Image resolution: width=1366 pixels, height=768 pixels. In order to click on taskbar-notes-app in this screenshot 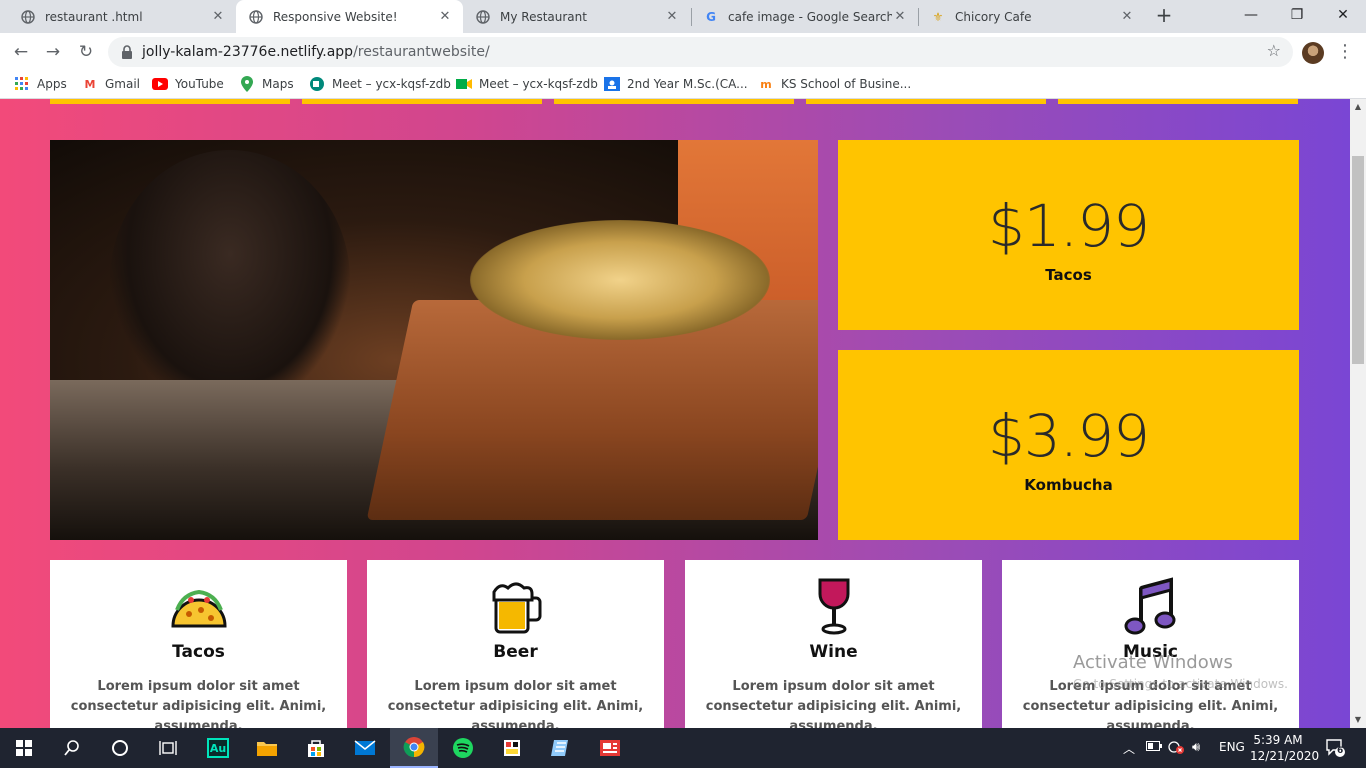, I will do `click(561, 748)`.